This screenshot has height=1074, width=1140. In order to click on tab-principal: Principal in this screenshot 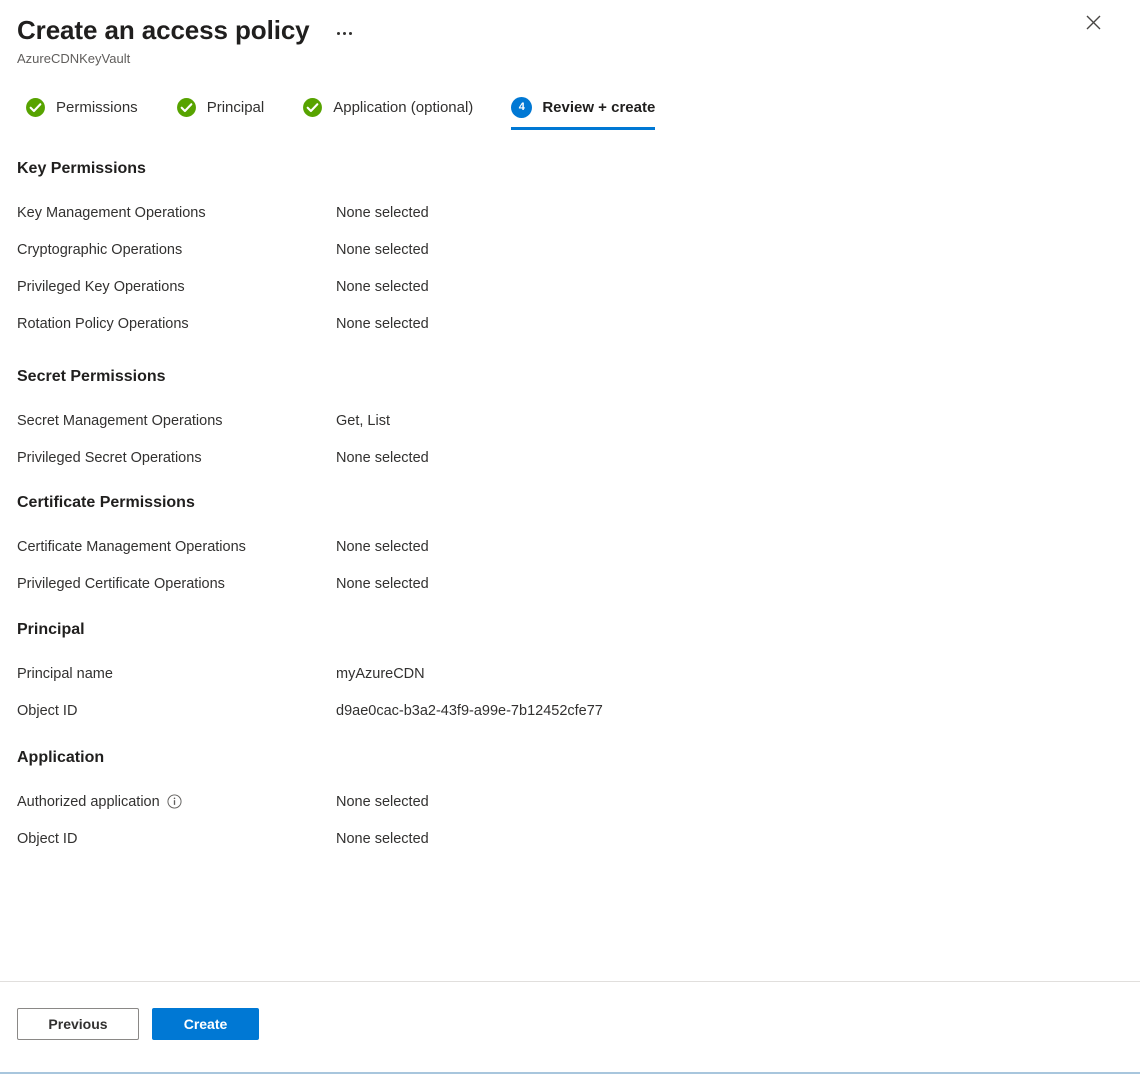, I will do `click(226, 111)`.